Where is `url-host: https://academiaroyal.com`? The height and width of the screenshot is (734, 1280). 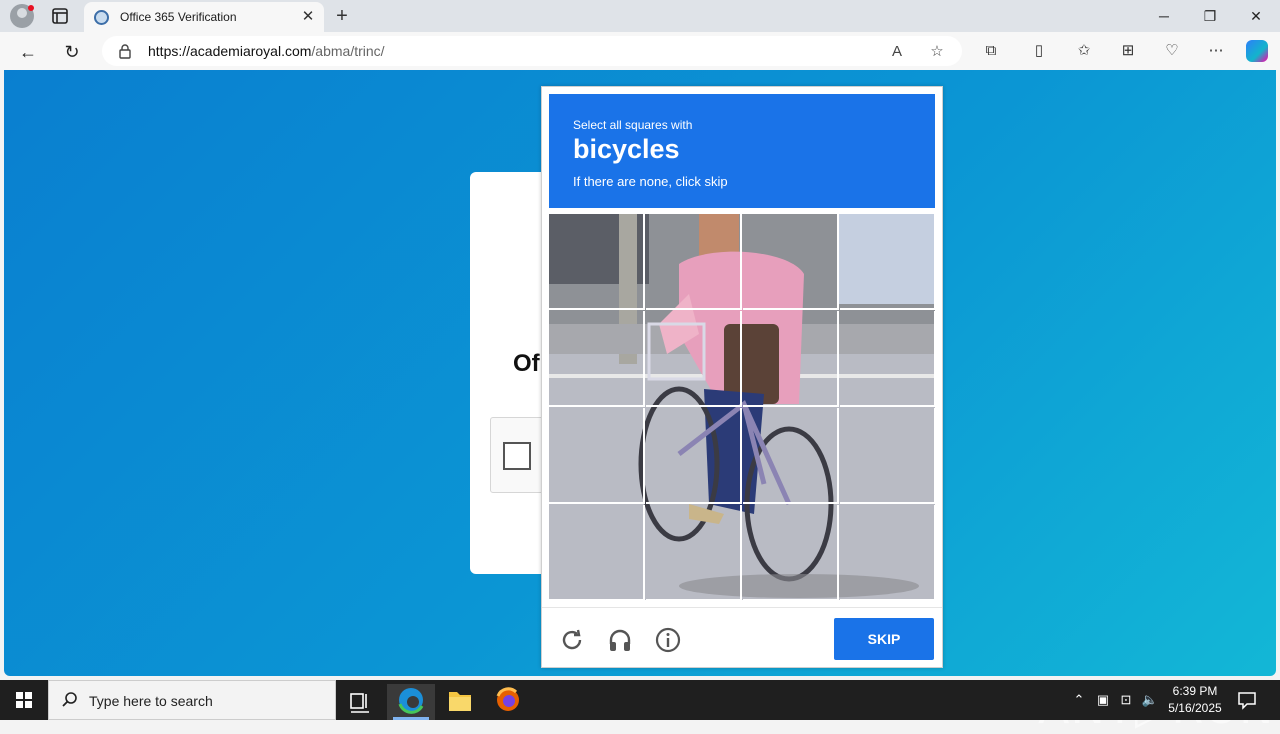 url-host: https://academiaroyal.com is located at coordinates (230, 51).